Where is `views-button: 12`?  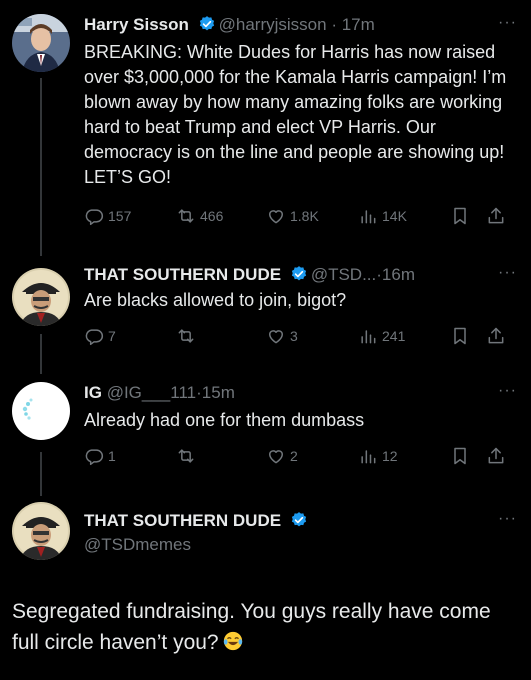
views-button: 12 is located at coordinates (378, 456).